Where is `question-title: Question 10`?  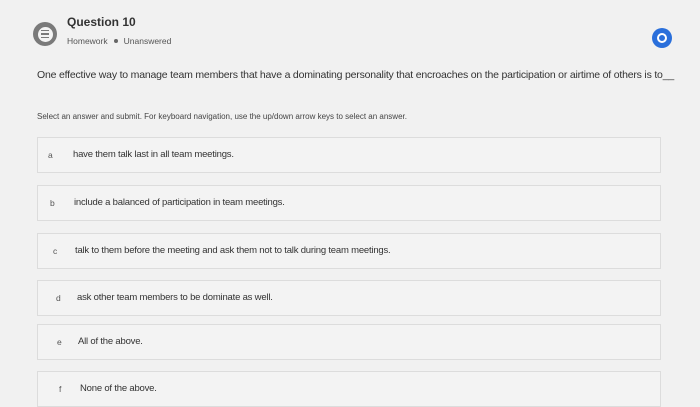 question-title: Question 10 is located at coordinates (101, 22).